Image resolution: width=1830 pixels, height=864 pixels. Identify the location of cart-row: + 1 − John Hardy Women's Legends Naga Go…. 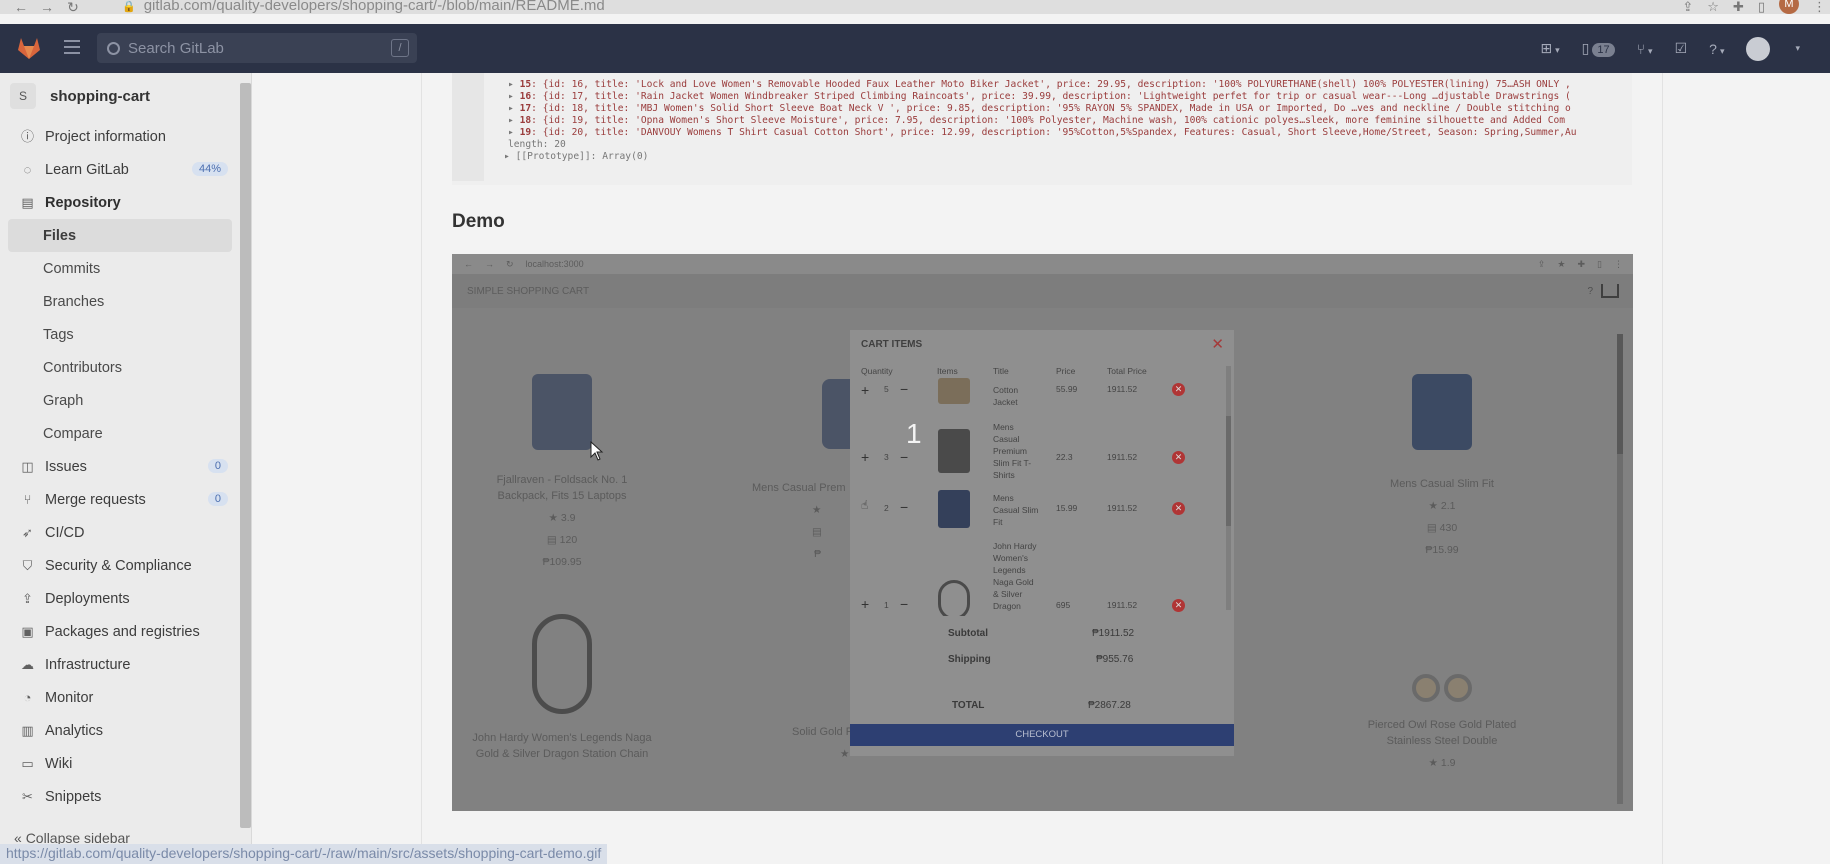
(1035, 578).